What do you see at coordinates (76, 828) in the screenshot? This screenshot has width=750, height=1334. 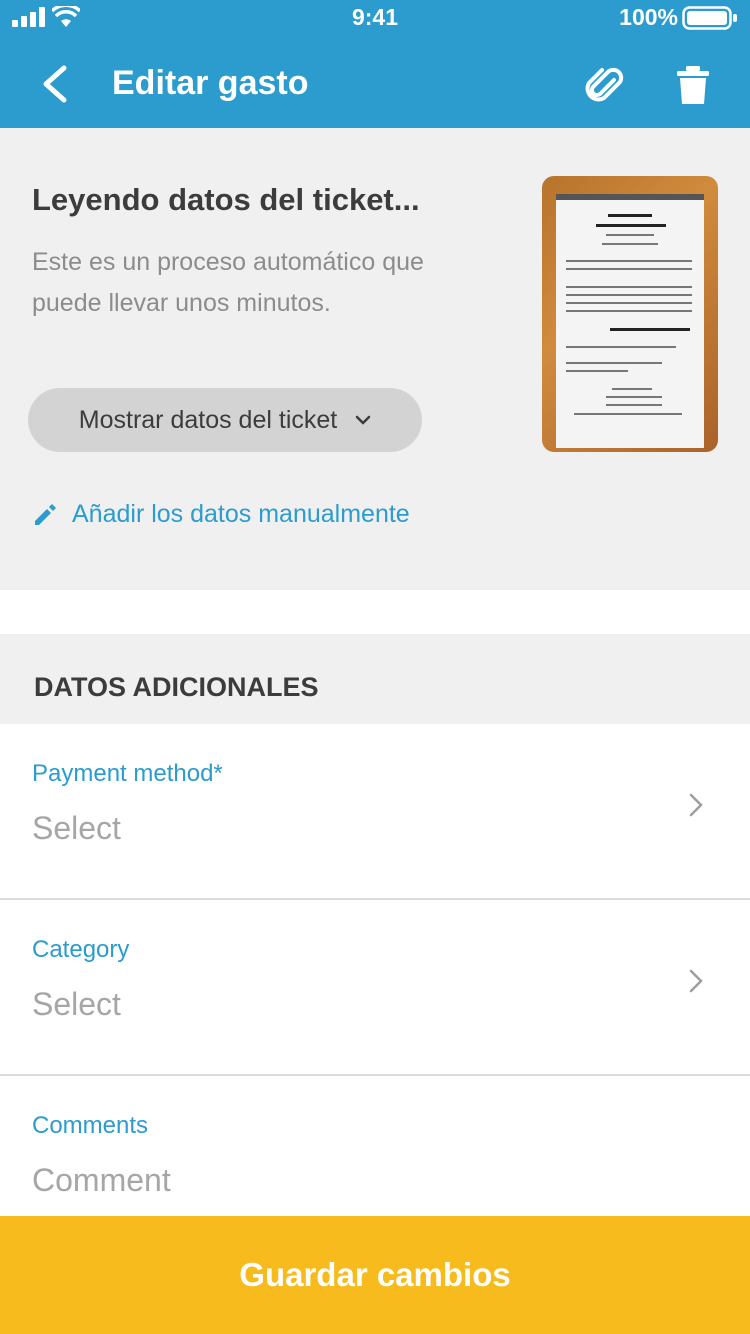 I see `payment-method-value: Select` at bounding box center [76, 828].